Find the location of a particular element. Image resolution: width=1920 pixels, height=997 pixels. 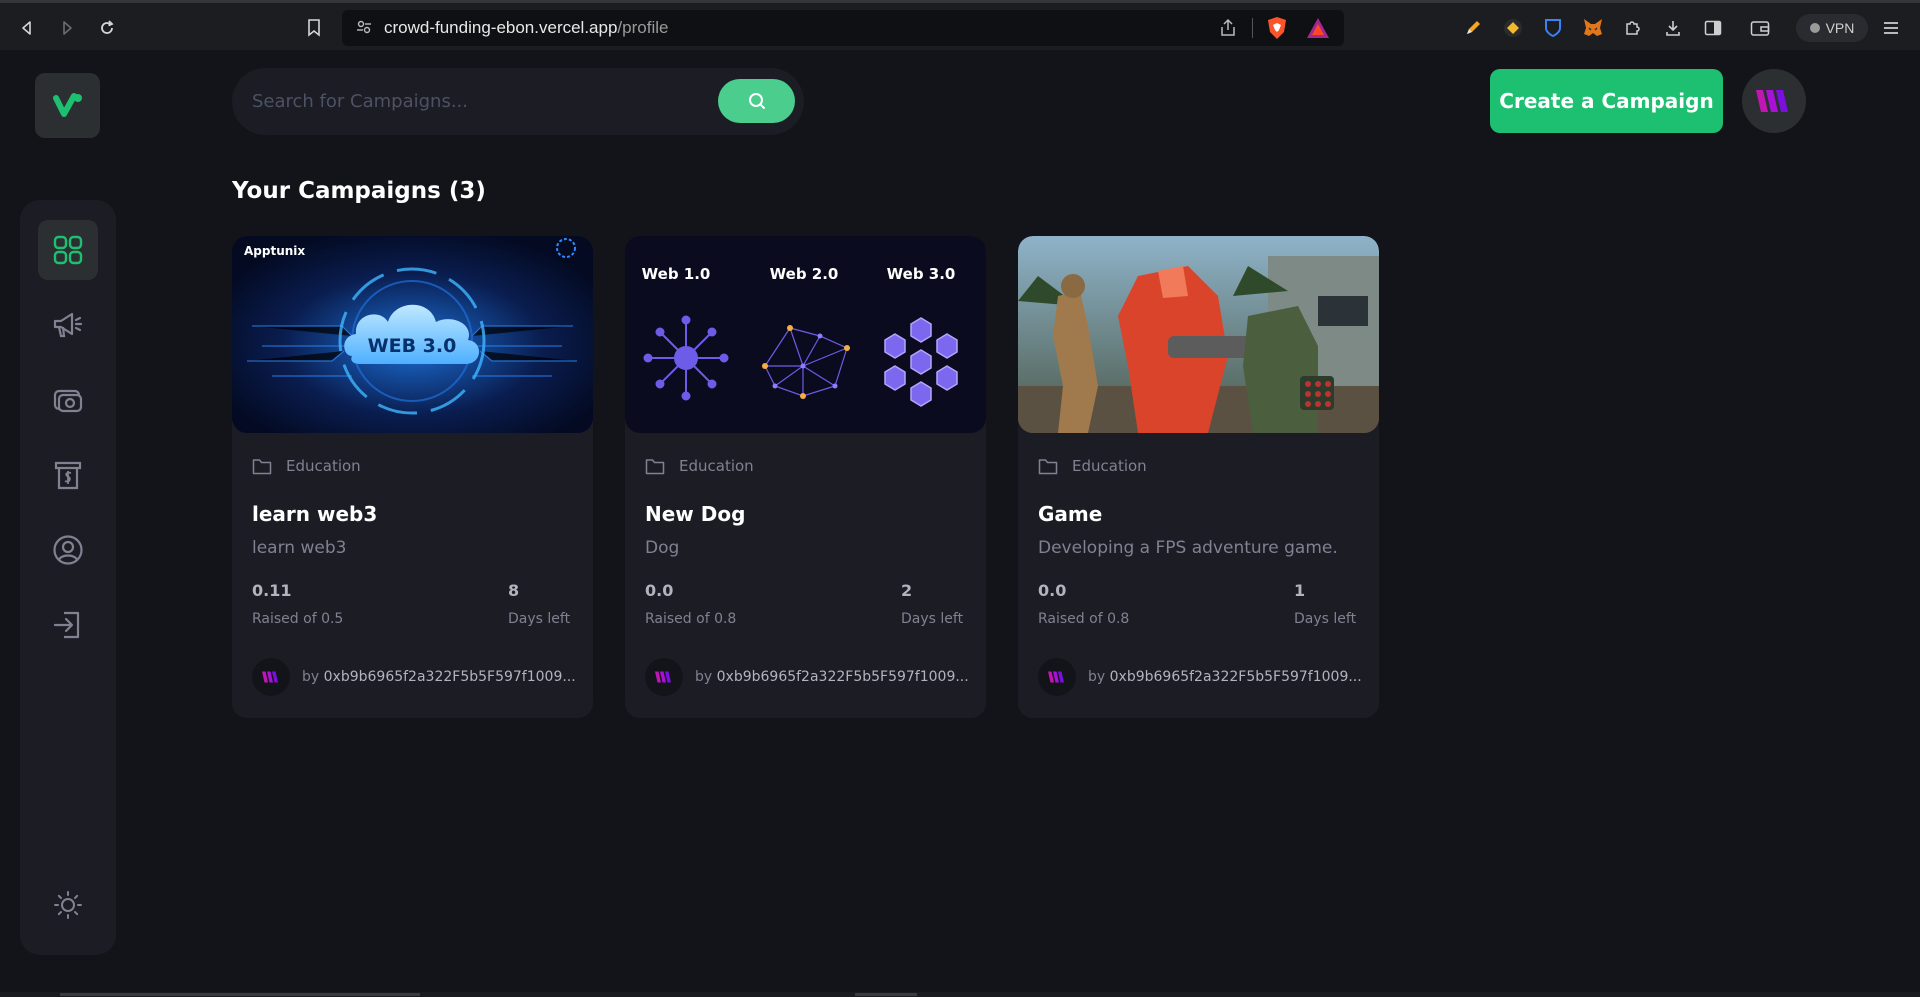

download-icon is located at coordinates (1673, 28).